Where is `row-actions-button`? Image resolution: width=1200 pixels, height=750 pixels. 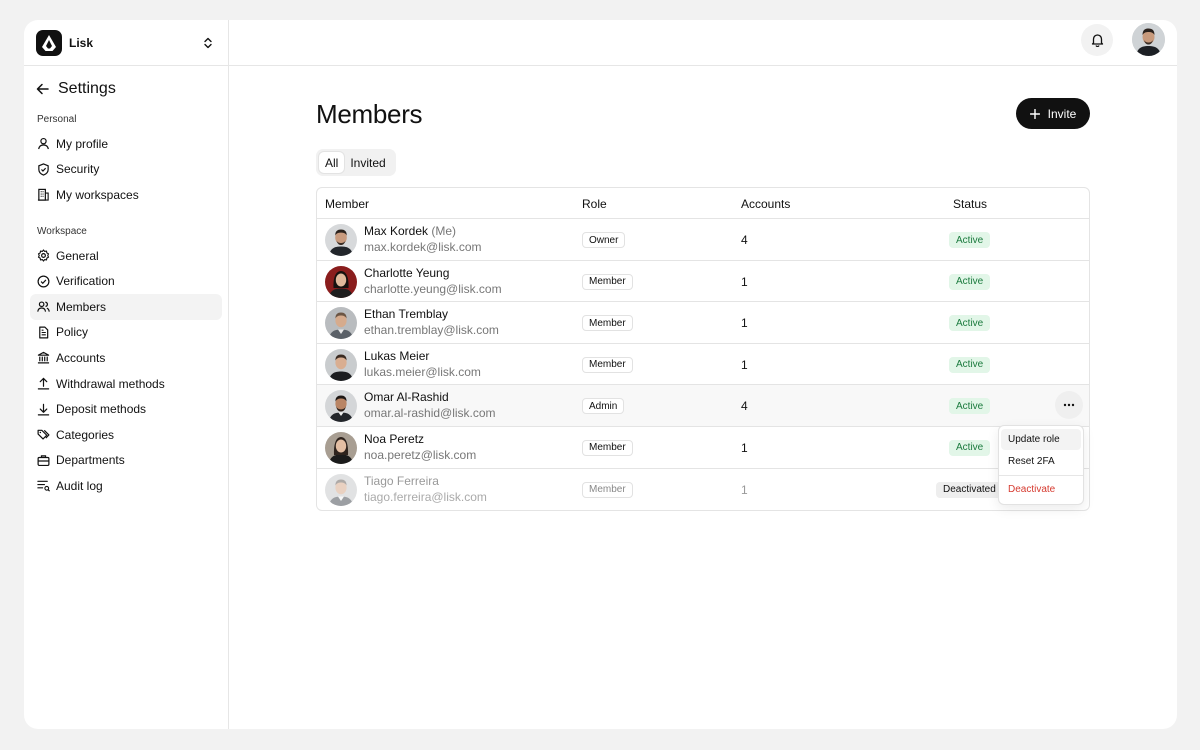
row-actions-button is located at coordinates (1069, 405).